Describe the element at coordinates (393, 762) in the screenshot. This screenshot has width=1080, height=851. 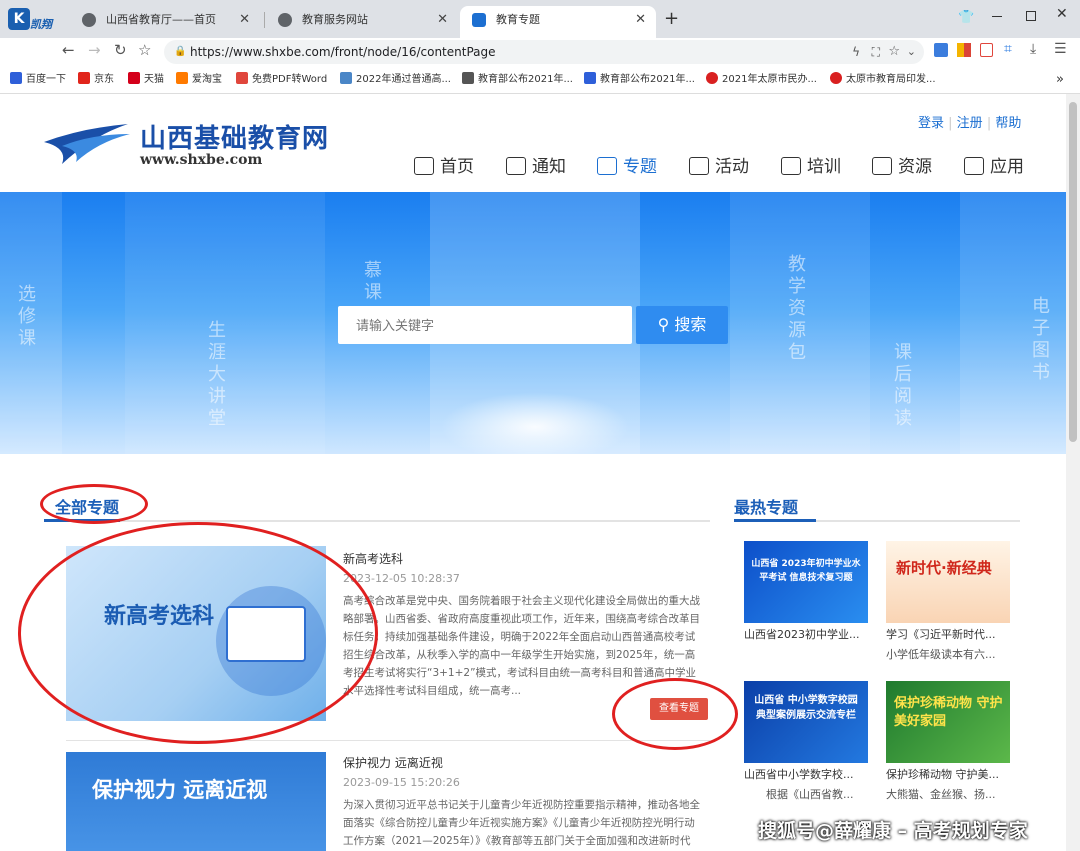
I see `topic-title: 保护视力 远离近视` at that location.